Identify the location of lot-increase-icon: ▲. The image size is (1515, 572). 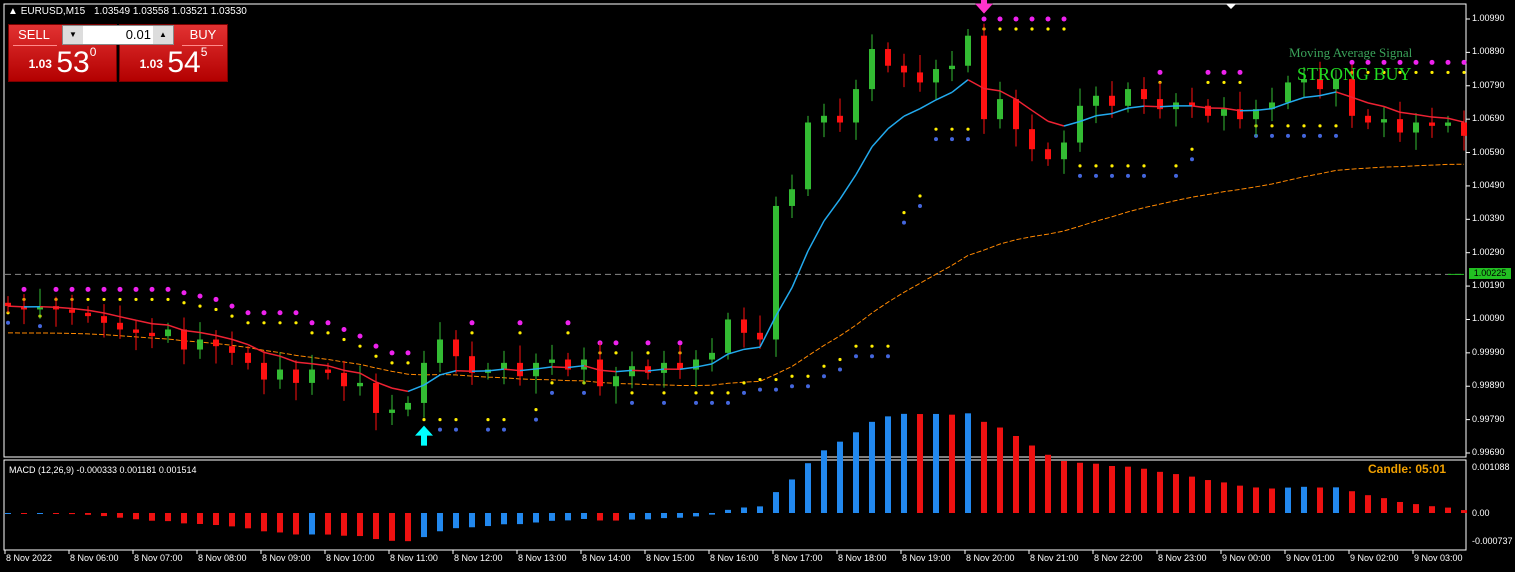
(163, 35).